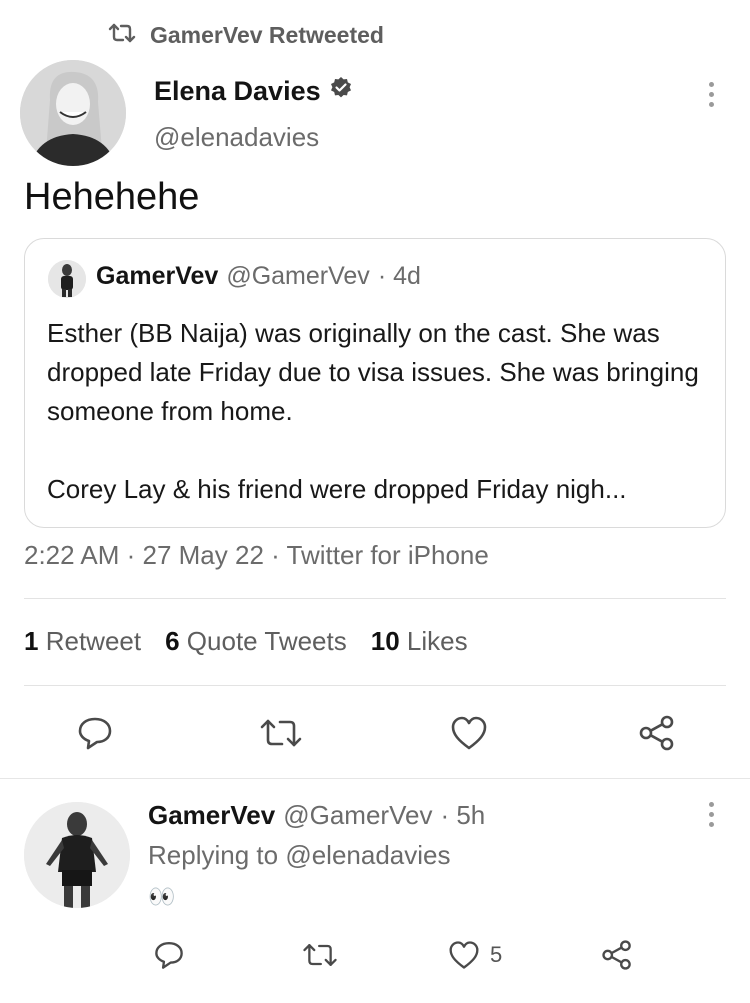 The width and height of the screenshot is (750, 1003). I want to click on quote-tweets-stat: 6 Quote Tweets, so click(256, 641).